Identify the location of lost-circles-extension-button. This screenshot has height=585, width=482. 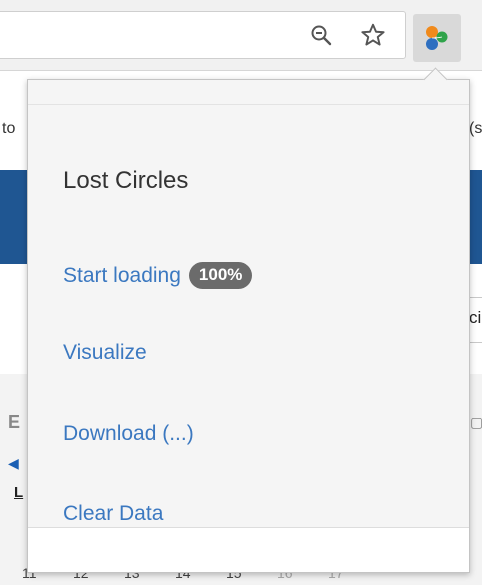
(437, 38).